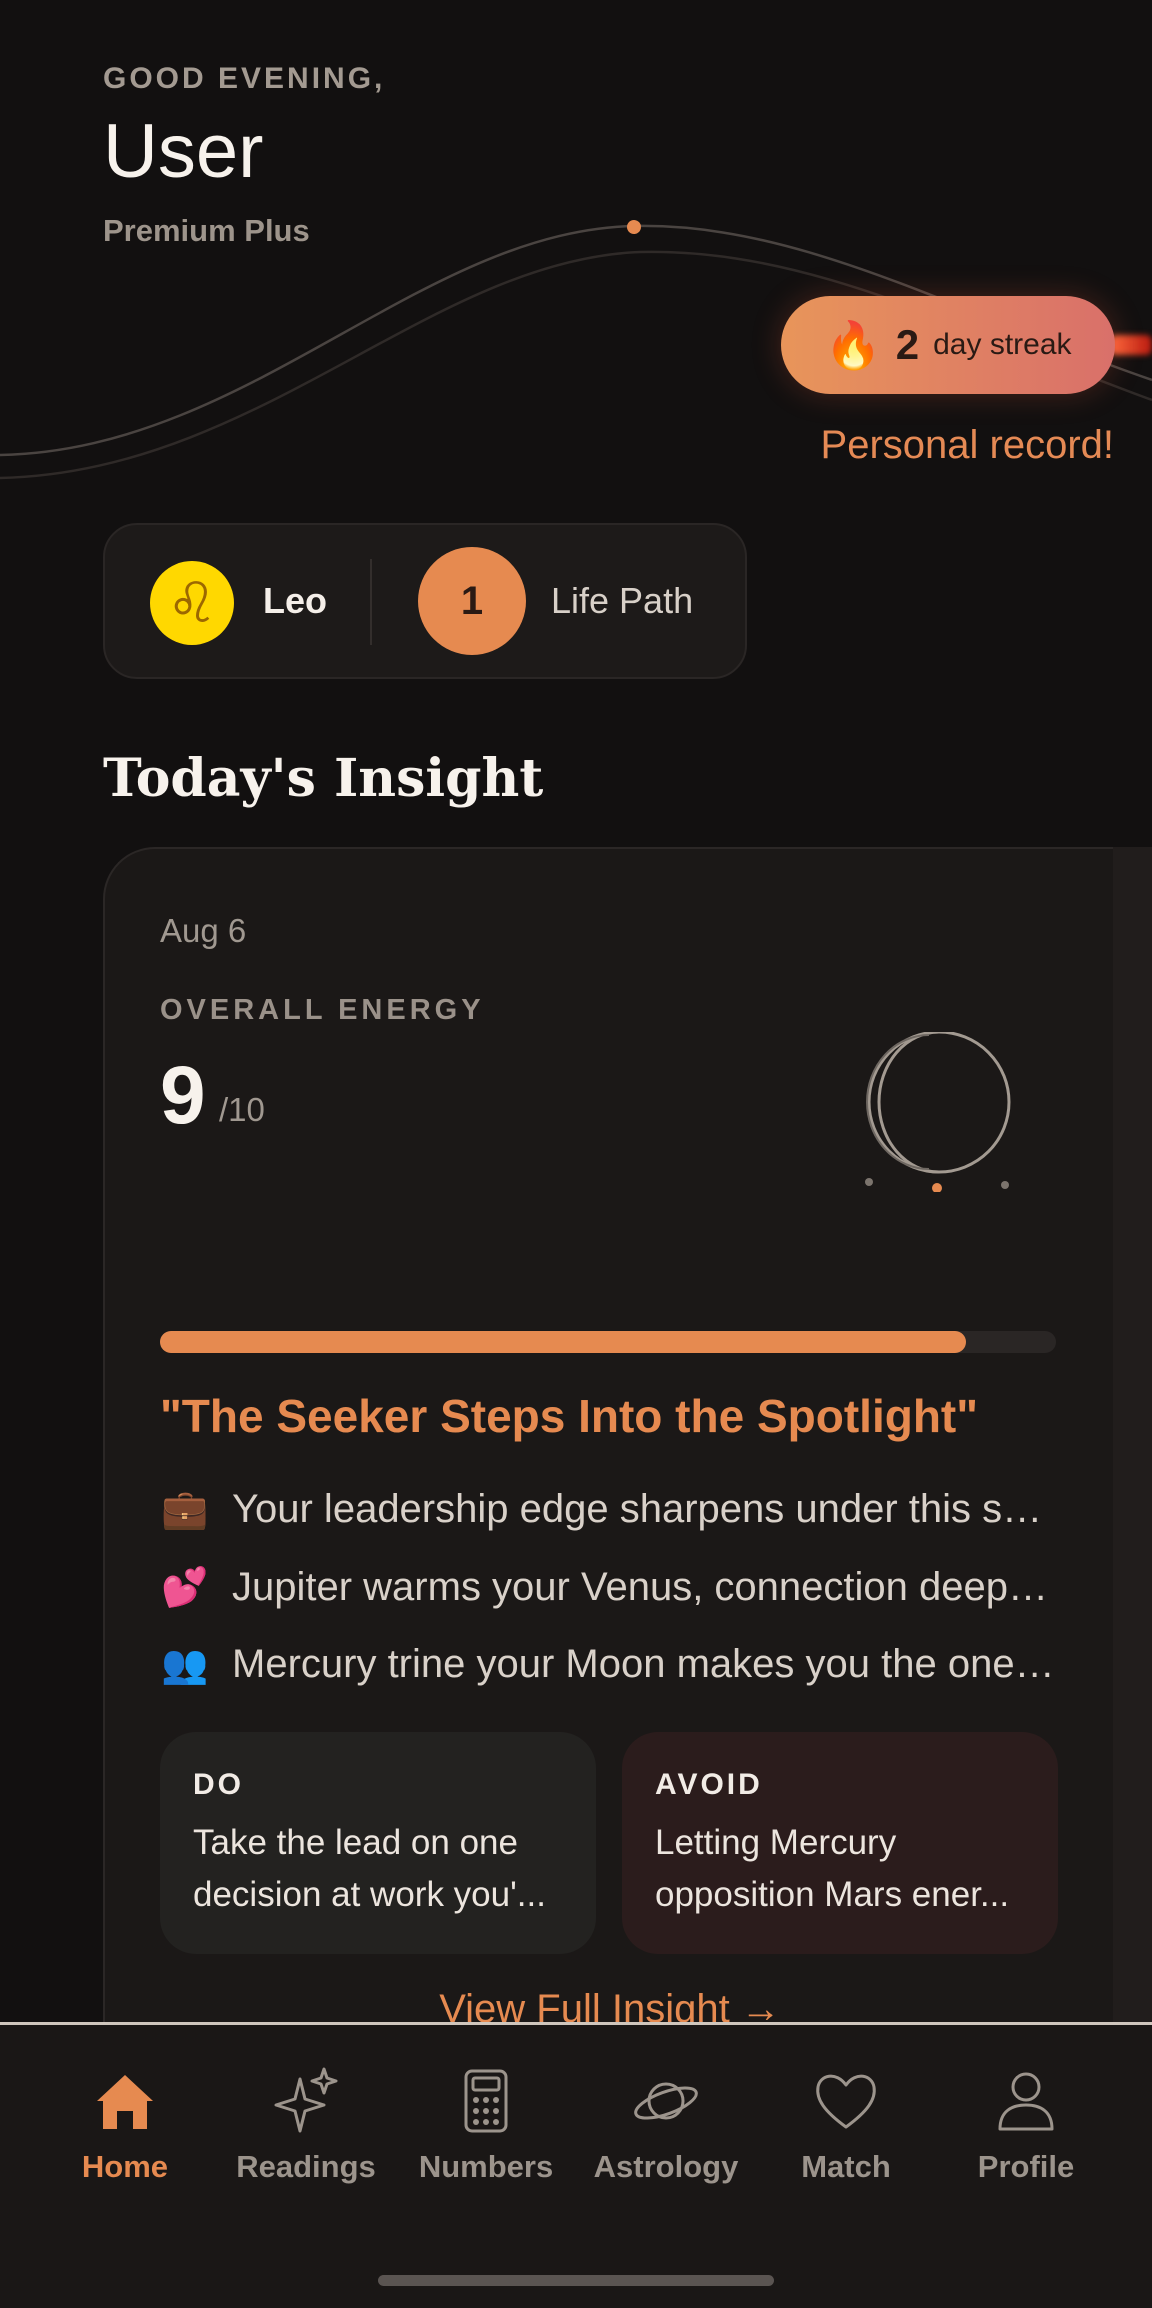 This screenshot has width=1152, height=2308. What do you see at coordinates (472, 601) in the screenshot?
I see `life-path-number: 1` at bounding box center [472, 601].